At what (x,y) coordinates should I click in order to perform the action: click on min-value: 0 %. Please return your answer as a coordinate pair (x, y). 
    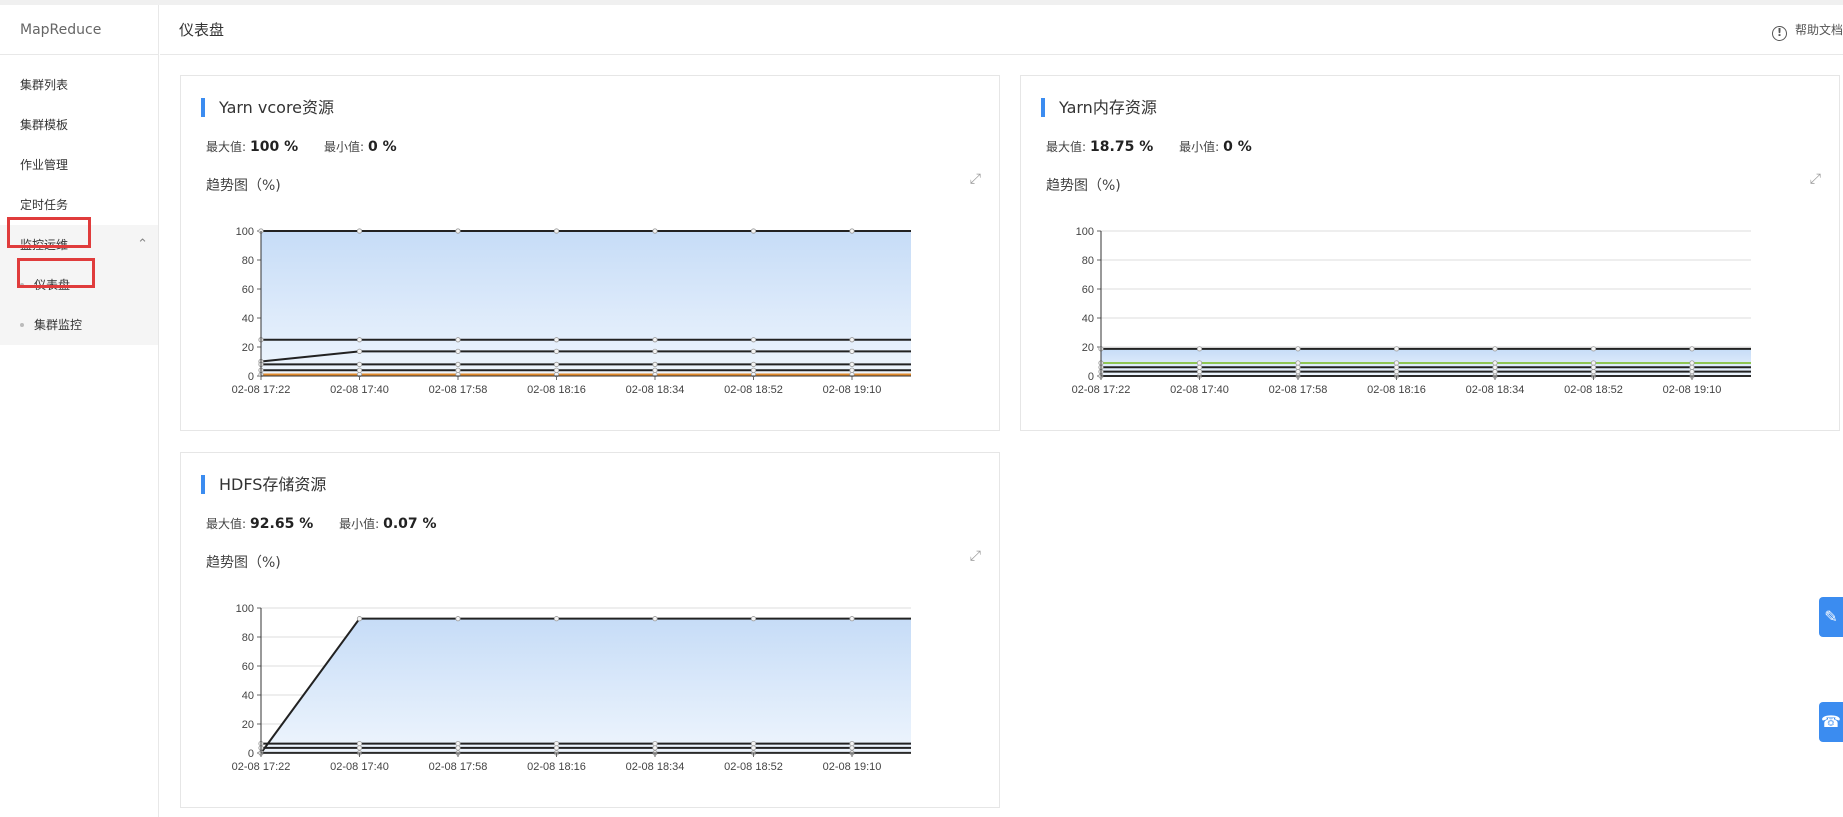
    Looking at the image, I should click on (382, 147).